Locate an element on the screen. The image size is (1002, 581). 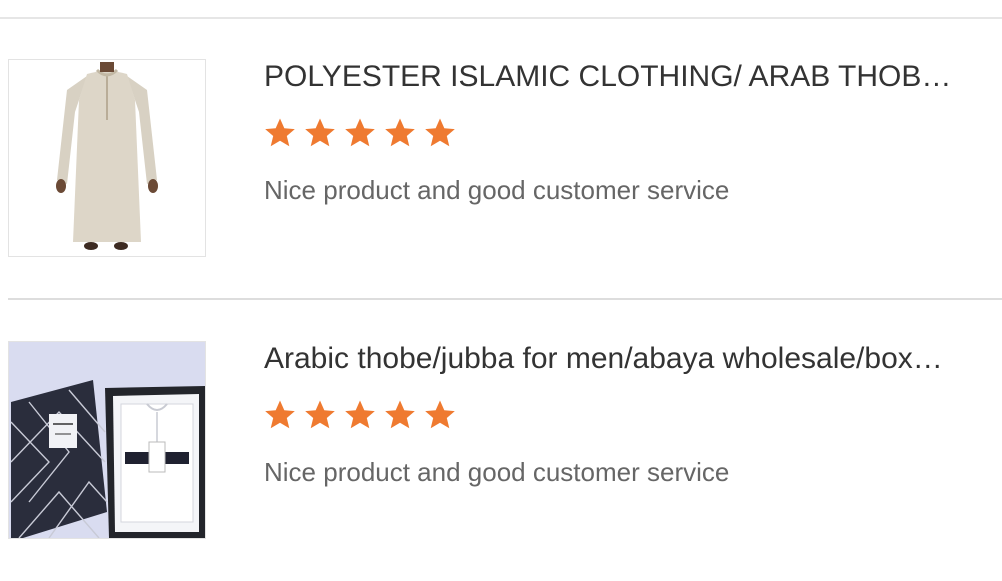
boxed-white-thobe-image is located at coordinates (107, 440).